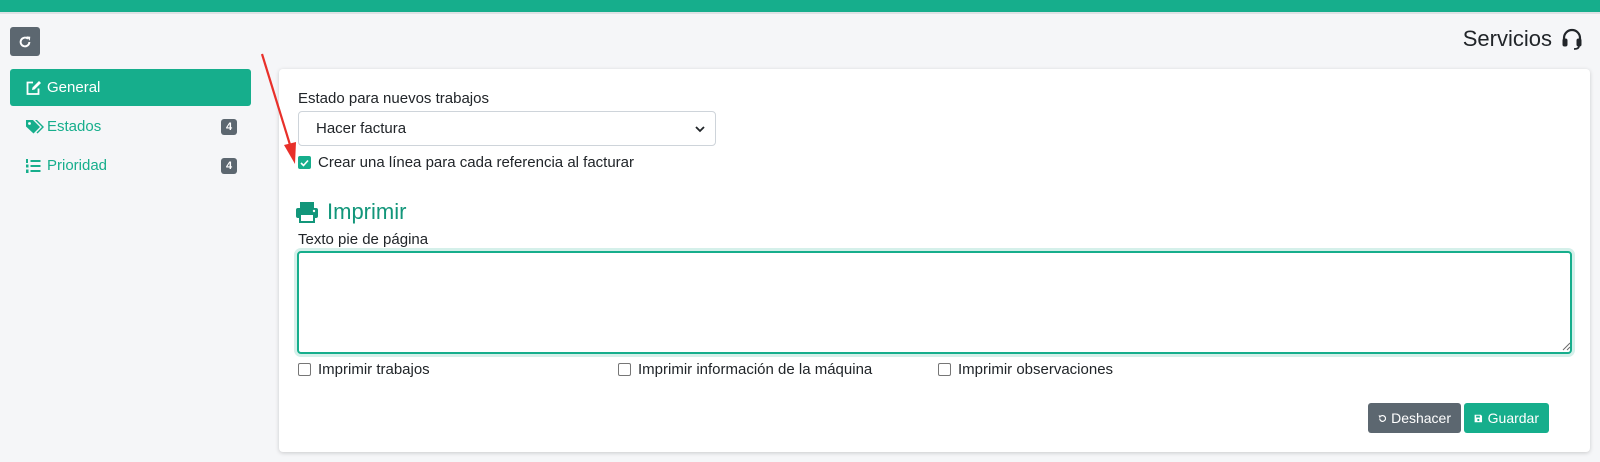  What do you see at coordinates (1566, 346) in the screenshot?
I see `resize-handle-icon` at bounding box center [1566, 346].